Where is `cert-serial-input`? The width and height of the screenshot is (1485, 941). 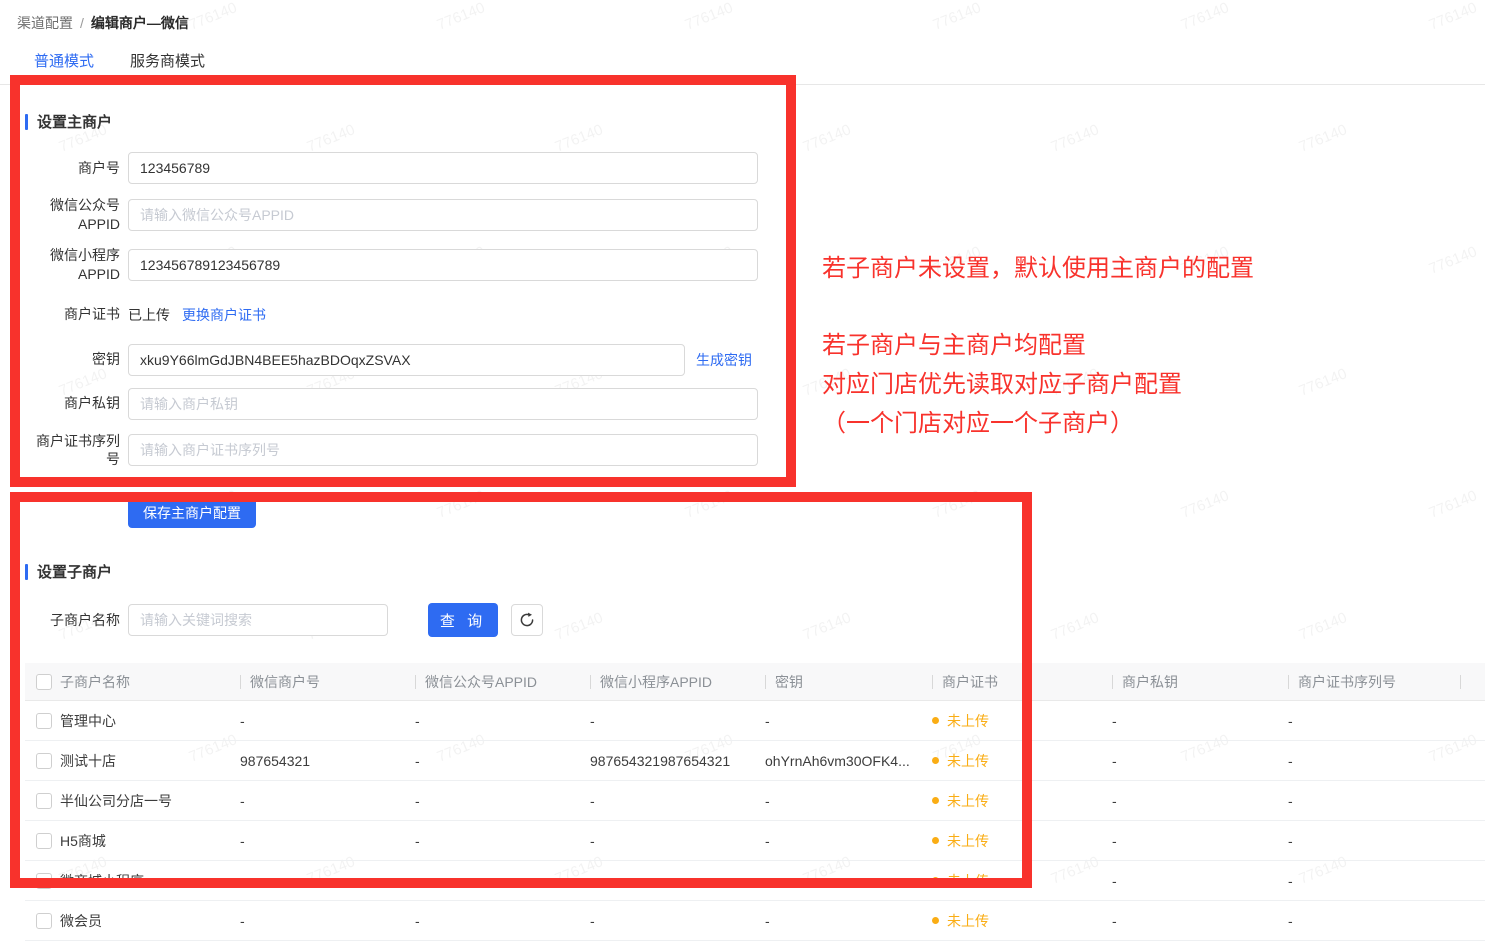 cert-serial-input is located at coordinates (443, 450).